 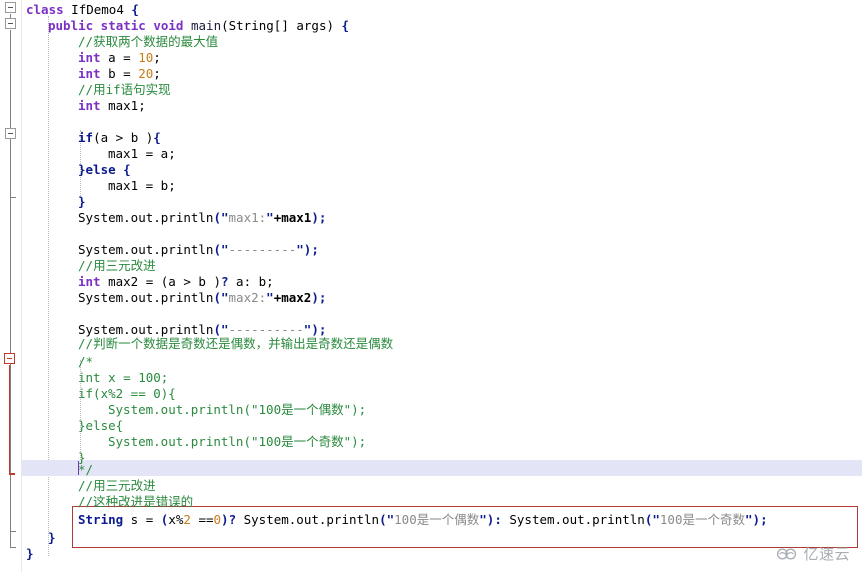 What do you see at coordinates (119, 58) in the screenshot?
I see `code-line-3: int a = 10;` at bounding box center [119, 58].